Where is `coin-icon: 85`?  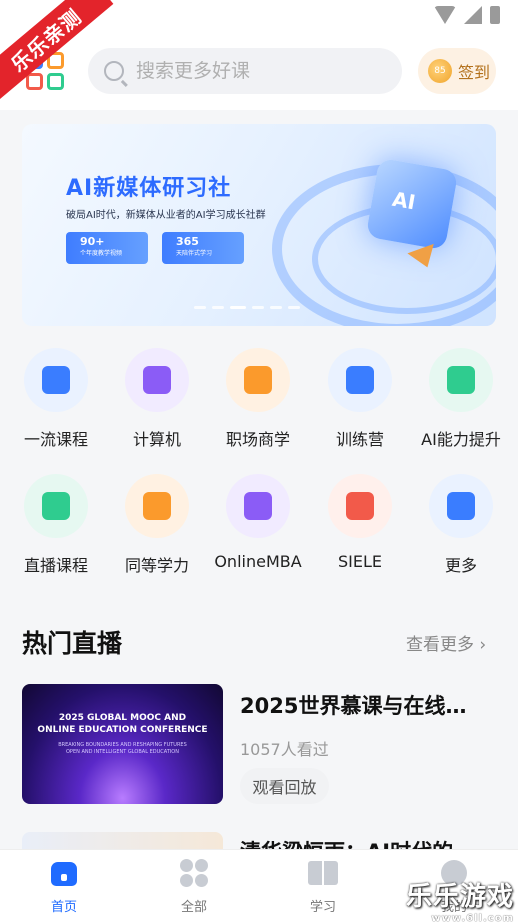 coin-icon: 85 is located at coordinates (440, 71).